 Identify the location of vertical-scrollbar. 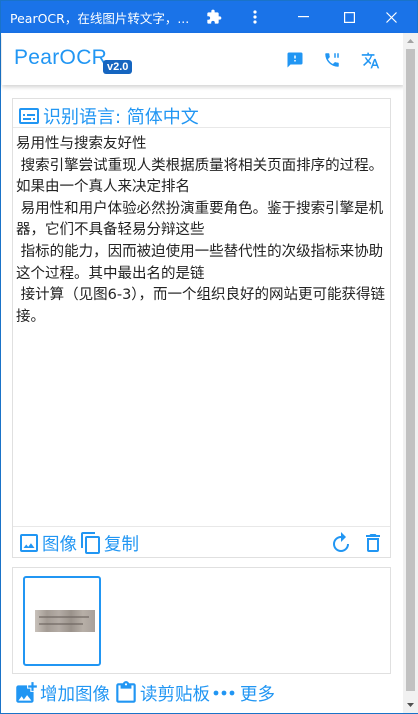
(410, 373).